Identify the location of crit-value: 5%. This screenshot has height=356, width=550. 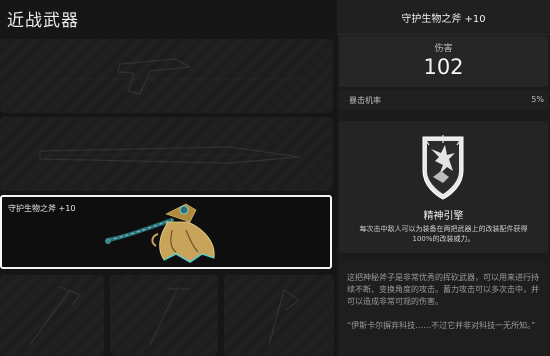
(537, 99).